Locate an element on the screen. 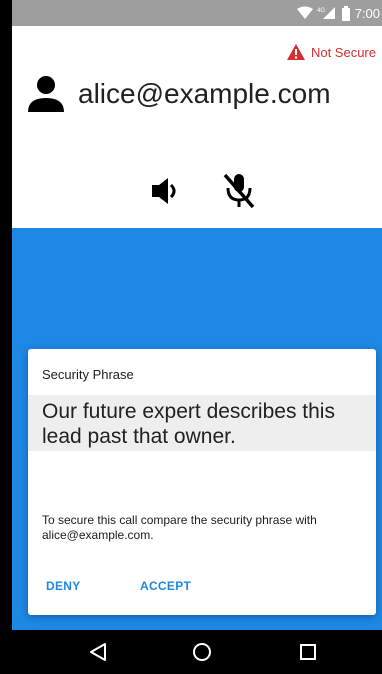  back-button is located at coordinates (98, 652).